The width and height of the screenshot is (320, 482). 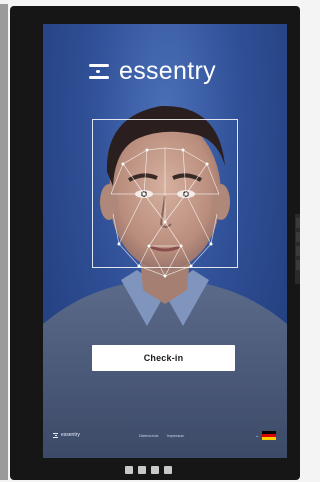 What do you see at coordinates (165, 193) in the screenshot?
I see `face-scan-frame` at bounding box center [165, 193].